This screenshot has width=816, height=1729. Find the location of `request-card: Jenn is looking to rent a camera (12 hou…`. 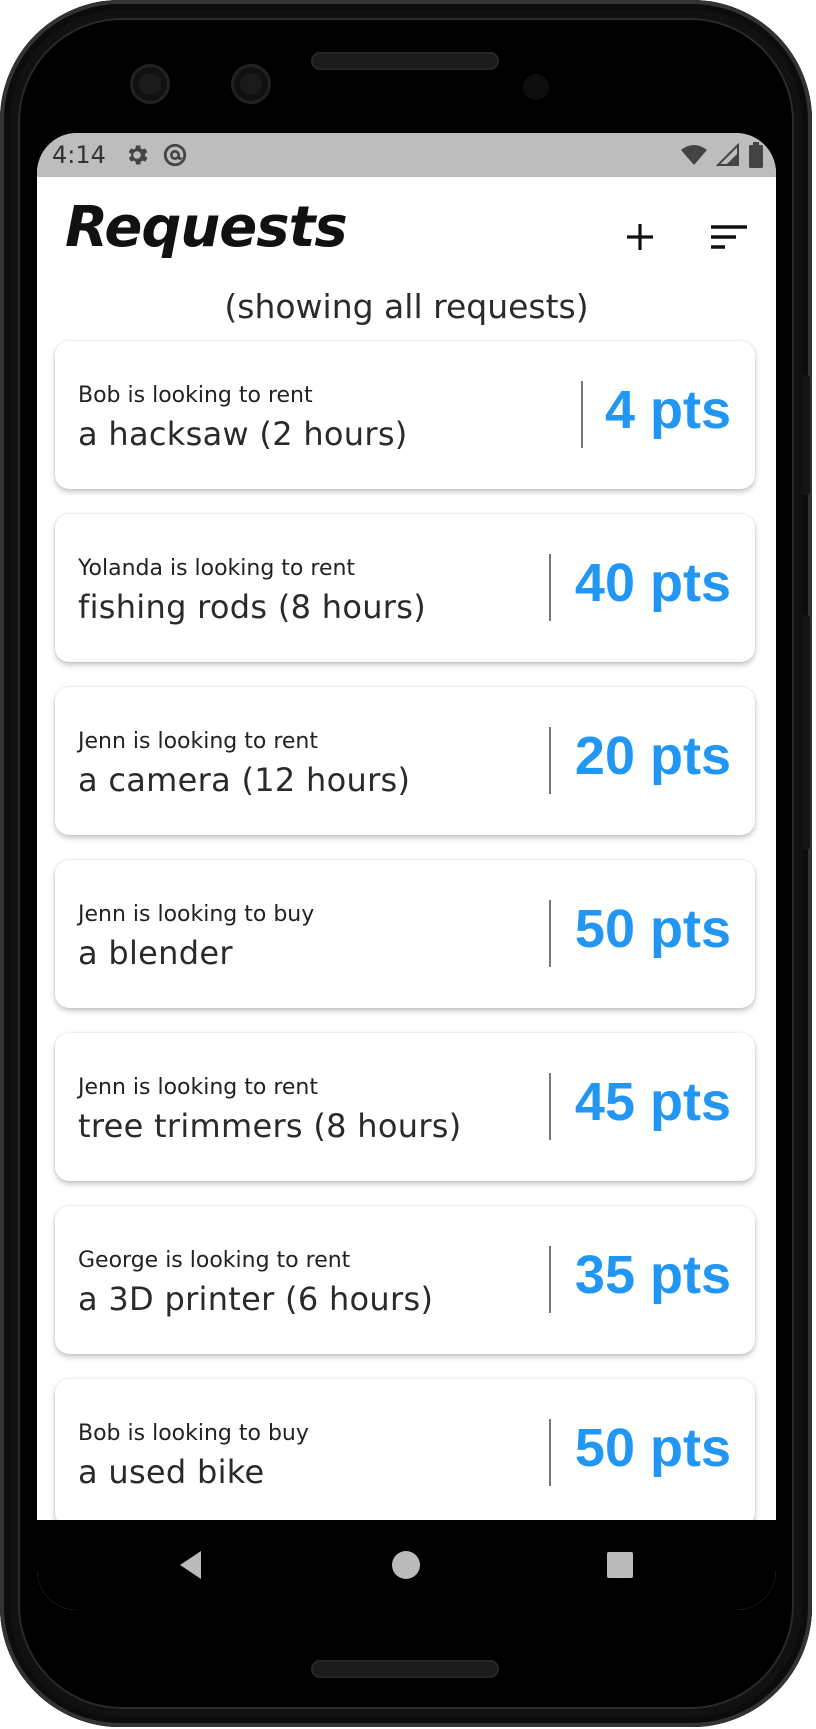

request-card: Jenn is looking to rent a camera (12 hou… is located at coordinates (405, 761).